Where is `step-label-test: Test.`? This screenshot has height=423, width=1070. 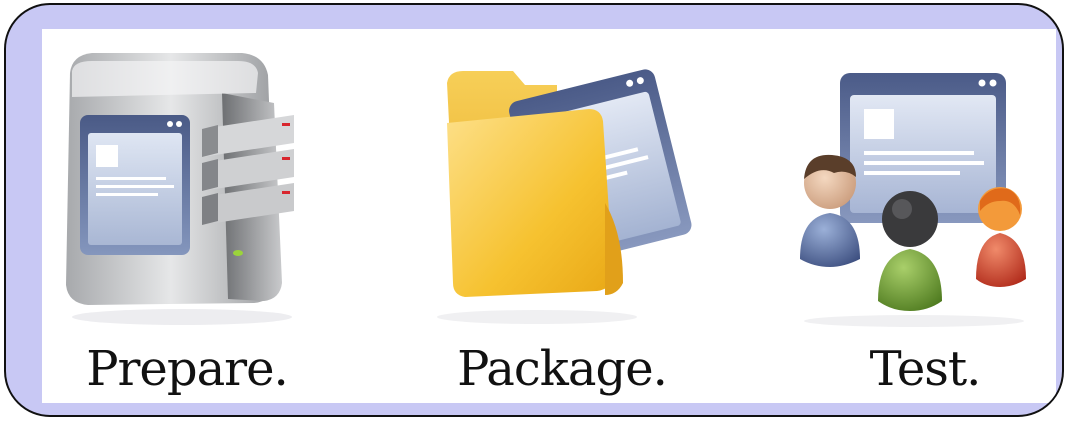
step-label-test: Test. is located at coordinates (925, 369).